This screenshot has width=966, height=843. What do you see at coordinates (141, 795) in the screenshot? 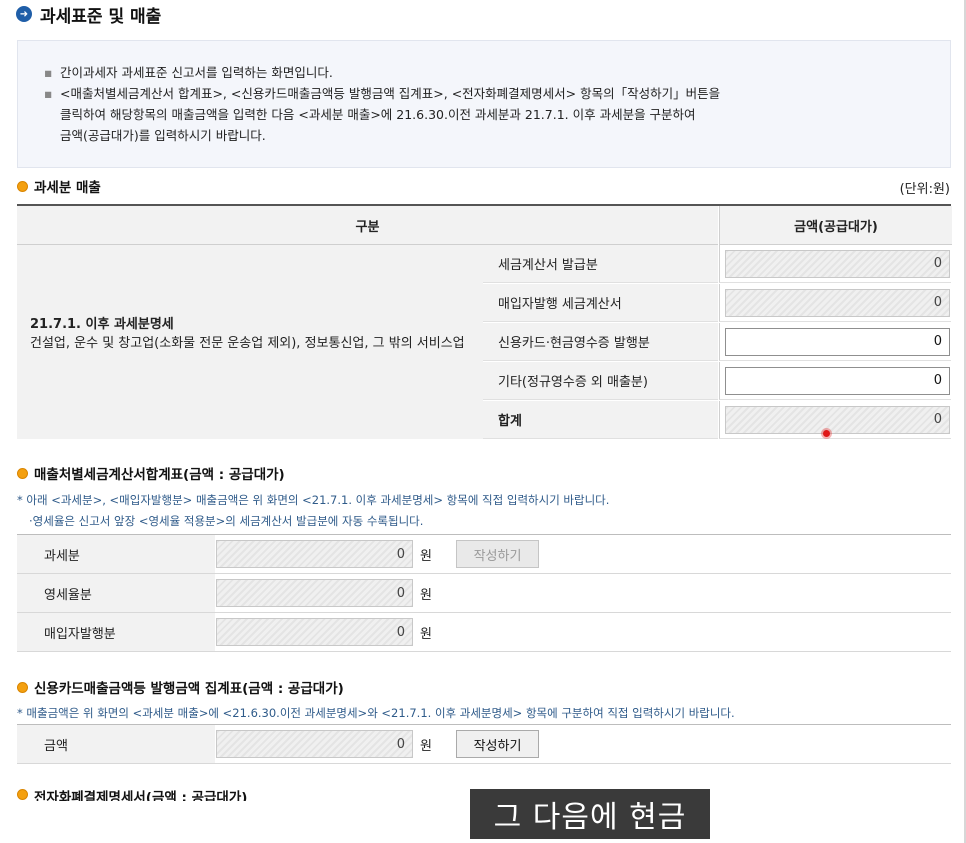
I see `section-title: 전자화폐결제명세서(금액 : 공급대가)` at bounding box center [141, 795].